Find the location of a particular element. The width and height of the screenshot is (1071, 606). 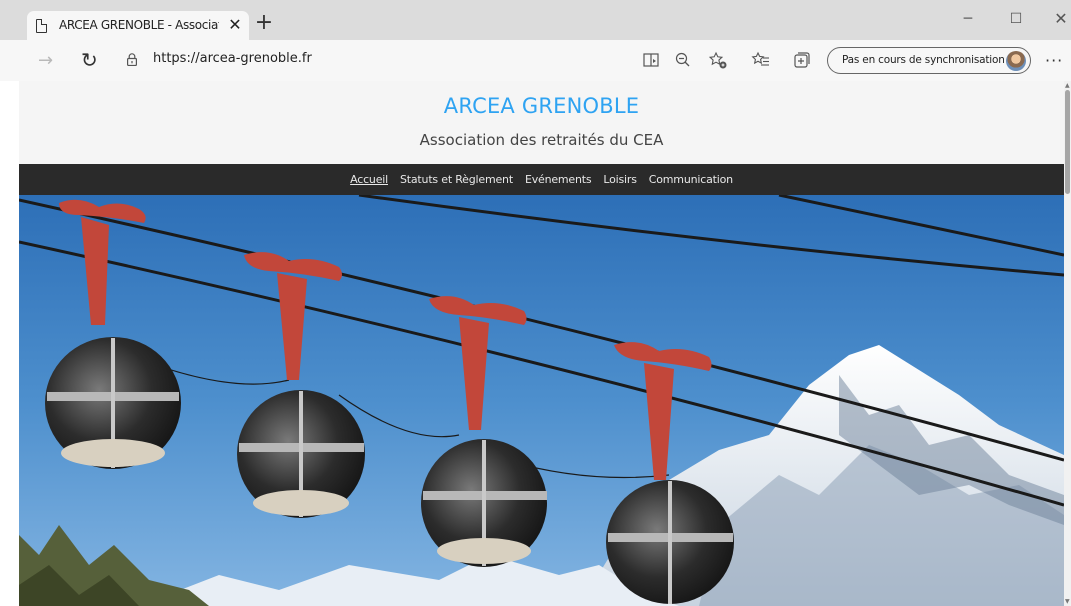

url-text: https://arcea-grenoble.fr is located at coordinates (232, 58).